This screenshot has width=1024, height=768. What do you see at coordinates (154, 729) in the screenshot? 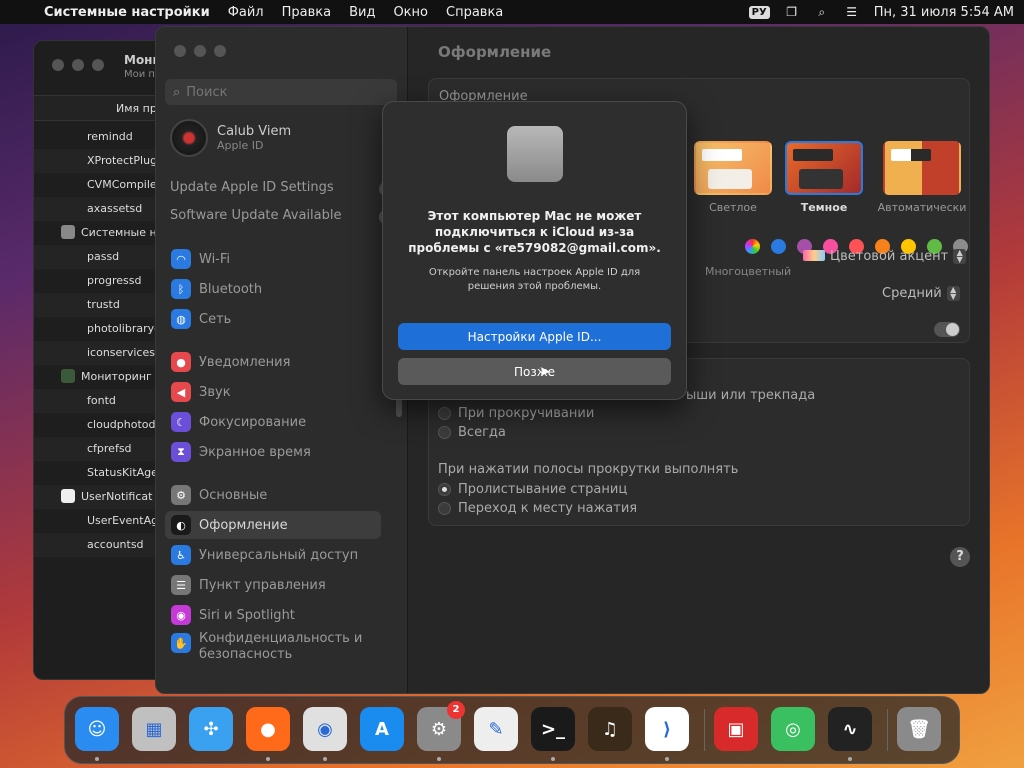
I see `launchpad-icon: ▦` at bounding box center [154, 729].